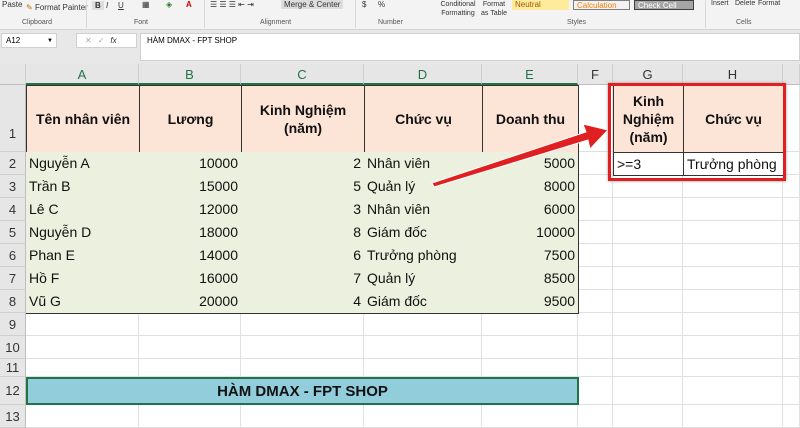 The image size is (800, 428). What do you see at coordinates (530, 119) in the screenshot?
I see `table-header-cell: Doanh thu` at bounding box center [530, 119].